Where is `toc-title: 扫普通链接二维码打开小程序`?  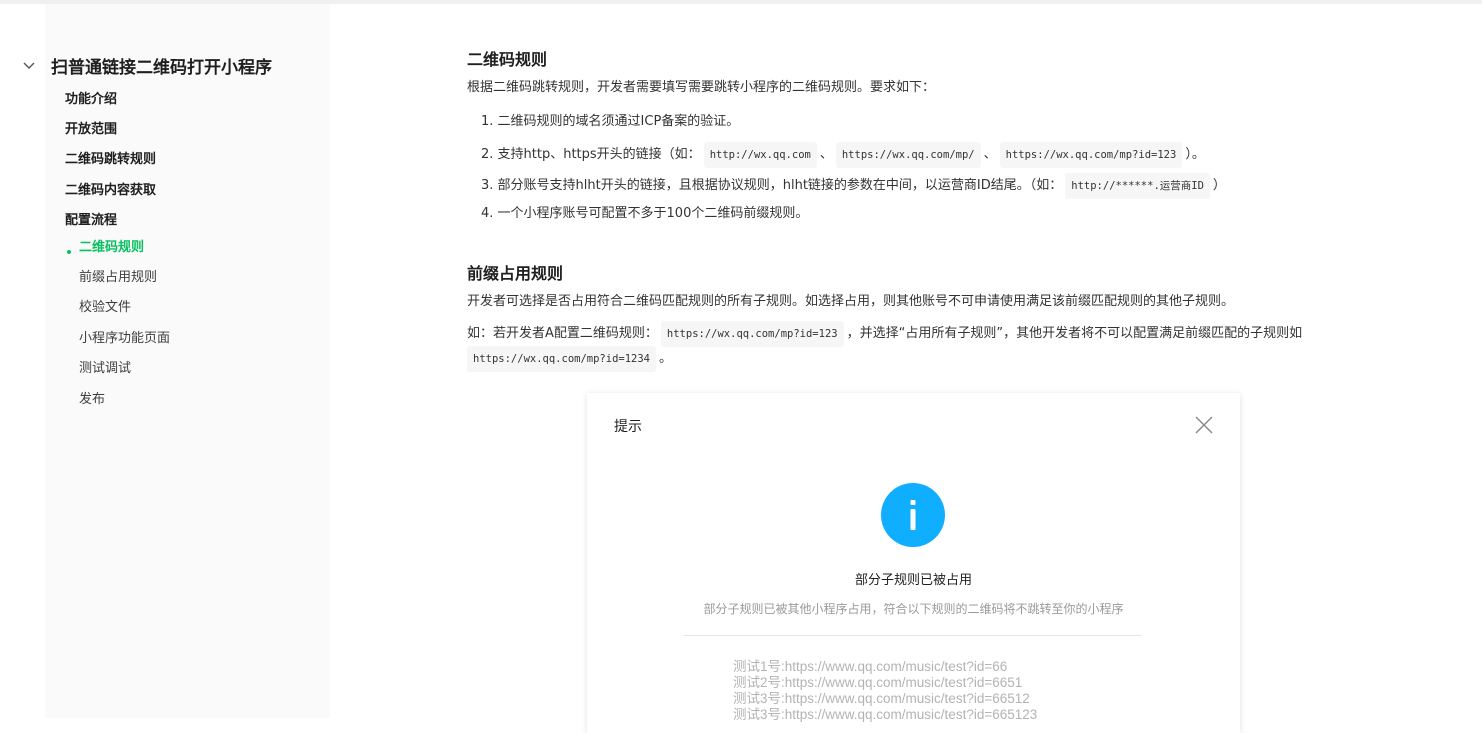
toc-title: 扫普通链接二维码打开小程序 is located at coordinates (161, 65).